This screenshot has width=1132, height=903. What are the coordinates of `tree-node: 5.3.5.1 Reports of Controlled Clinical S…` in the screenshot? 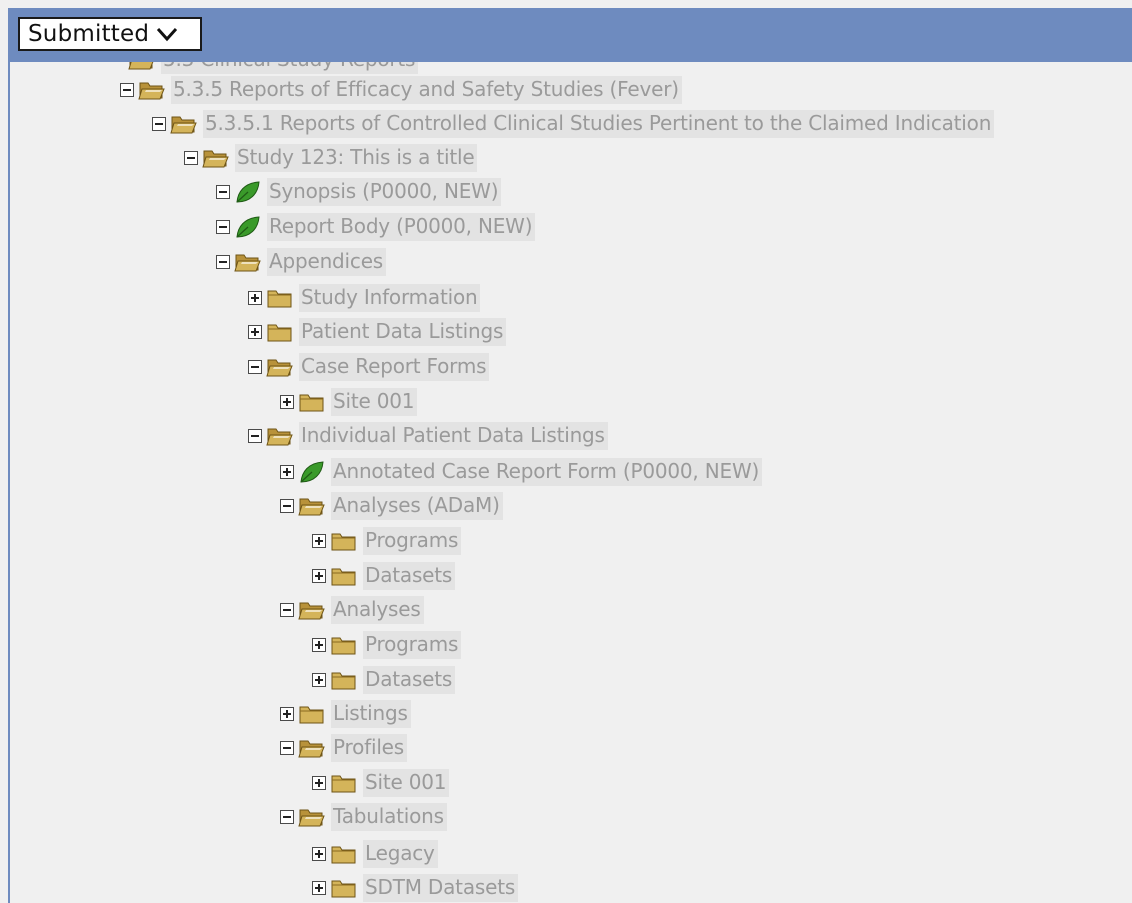 It's located at (573, 124).